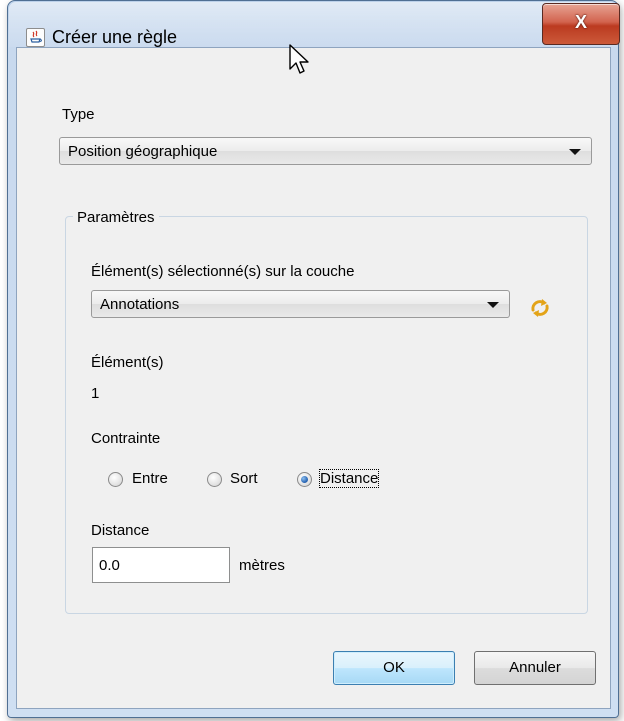 The image size is (624, 721). Describe the element at coordinates (140, 304) in the screenshot. I see `layer-select-value: Annotations` at that location.